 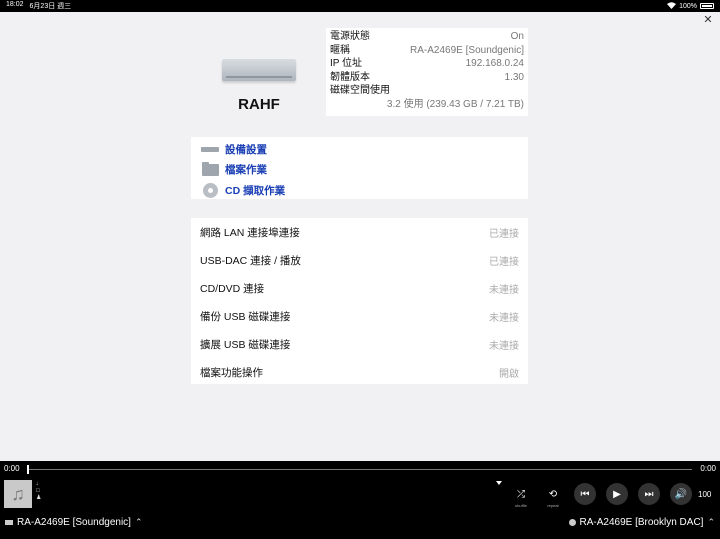 What do you see at coordinates (427, 77) in the screenshot?
I see `info-row-firmware: 韌體版本 1.30` at bounding box center [427, 77].